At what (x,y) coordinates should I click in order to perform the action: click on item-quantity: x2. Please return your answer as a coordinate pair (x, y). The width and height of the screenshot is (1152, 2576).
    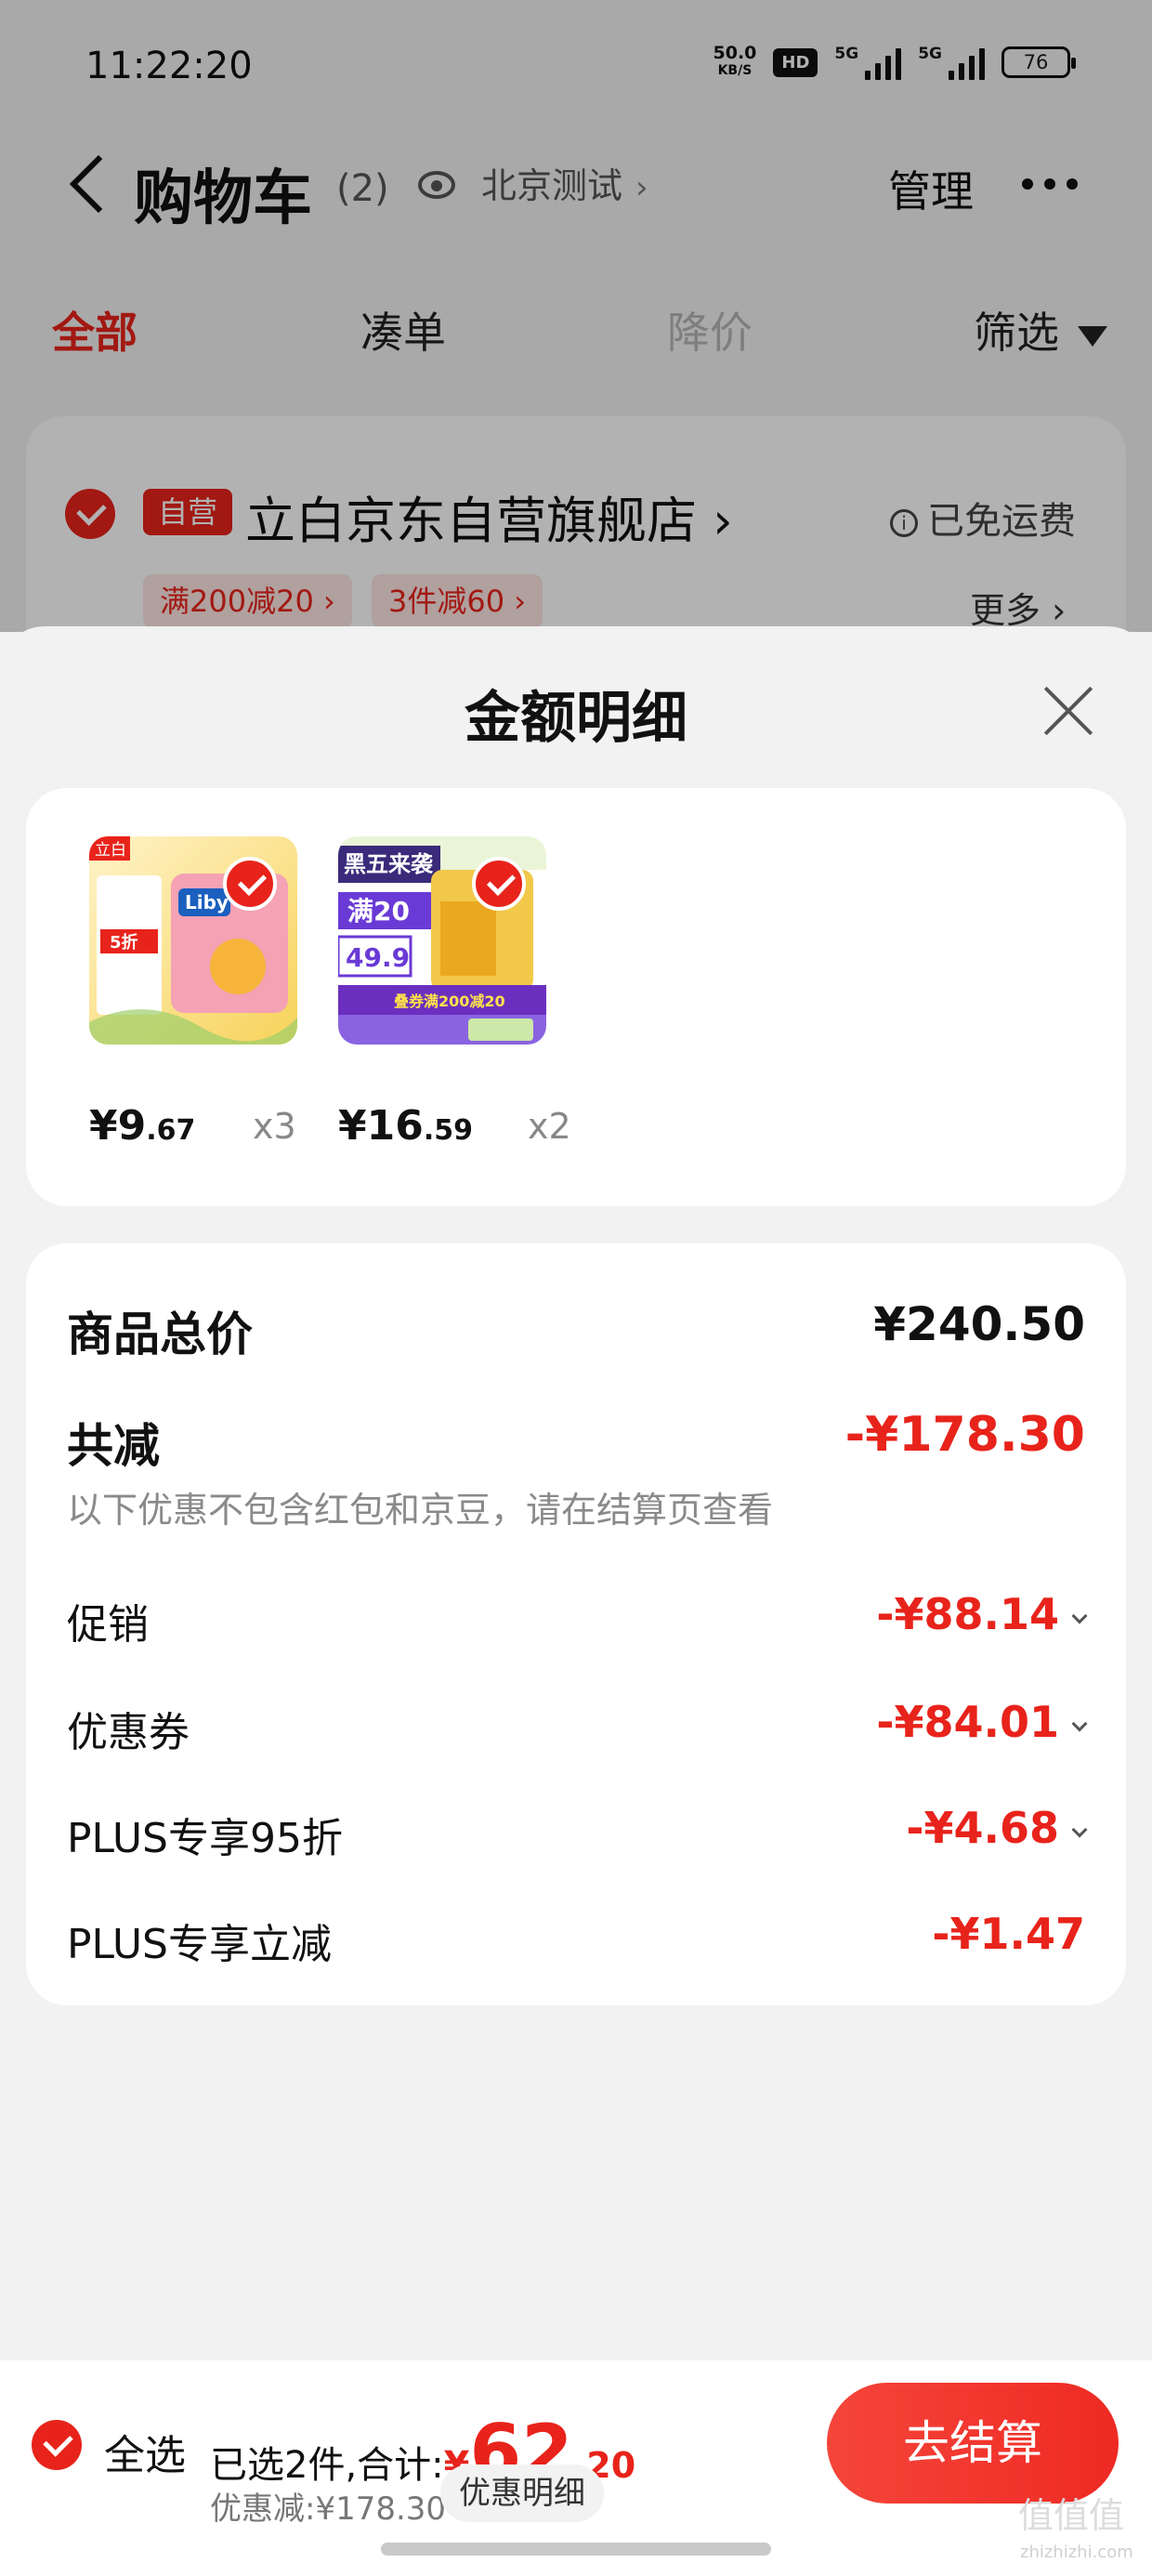
    Looking at the image, I should click on (549, 1126).